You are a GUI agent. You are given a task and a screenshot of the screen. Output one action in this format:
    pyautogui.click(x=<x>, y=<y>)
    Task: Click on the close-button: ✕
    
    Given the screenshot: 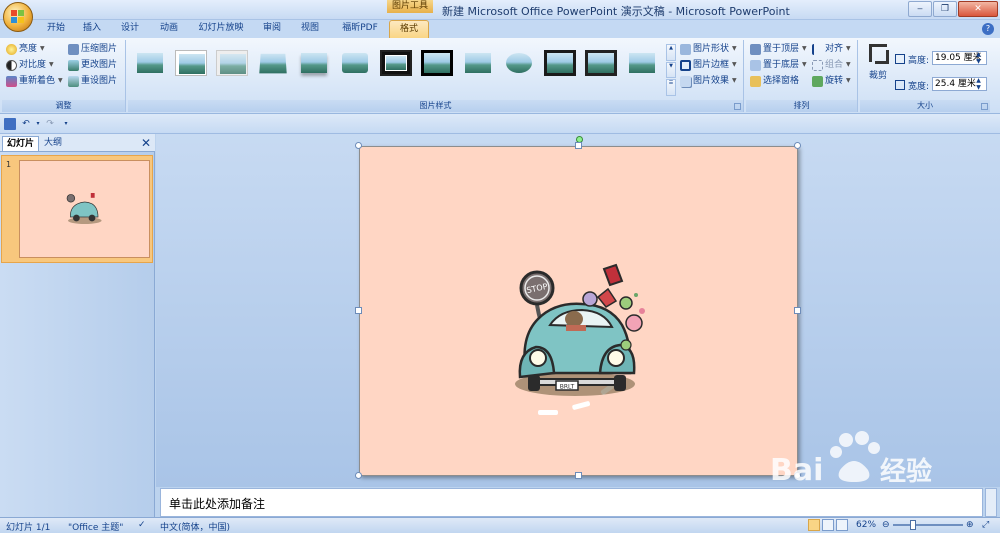 What is the action you would take?
    pyautogui.click(x=978, y=9)
    